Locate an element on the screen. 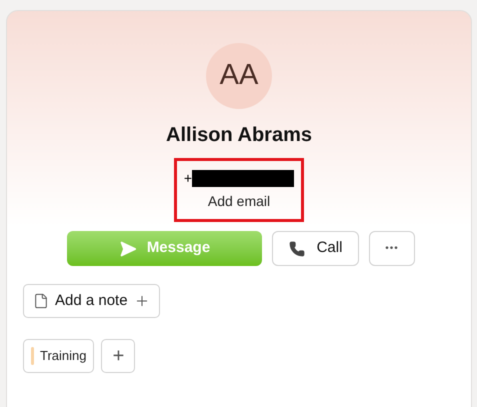 The height and width of the screenshot is (407, 477). tag-label: Training is located at coordinates (63, 356).